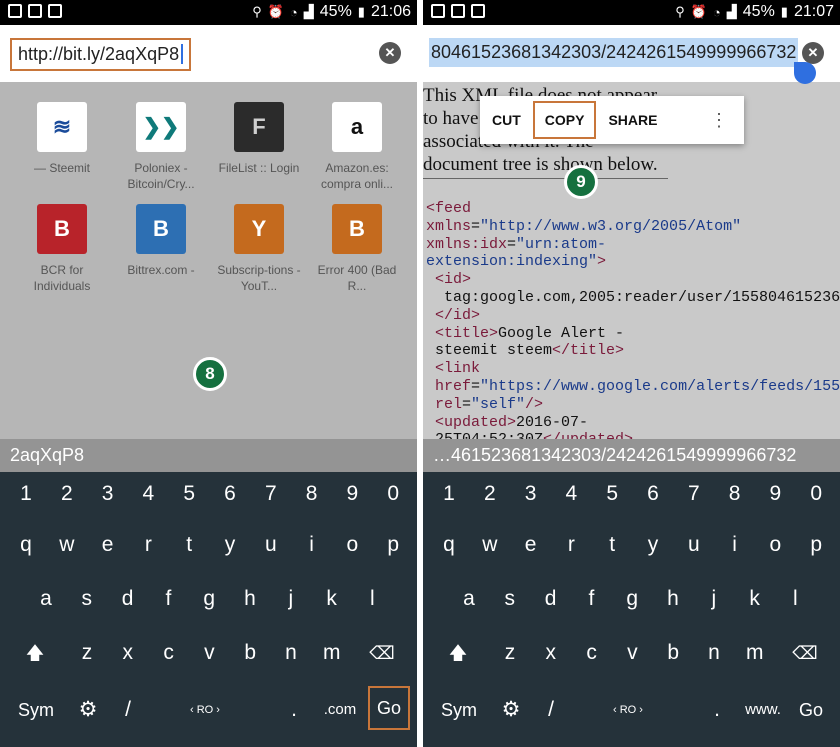 This screenshot has height=747, width=840. Describe the element at coordinates (459, 710) in the screenshot. I see `sym-key: Sym` at that location.